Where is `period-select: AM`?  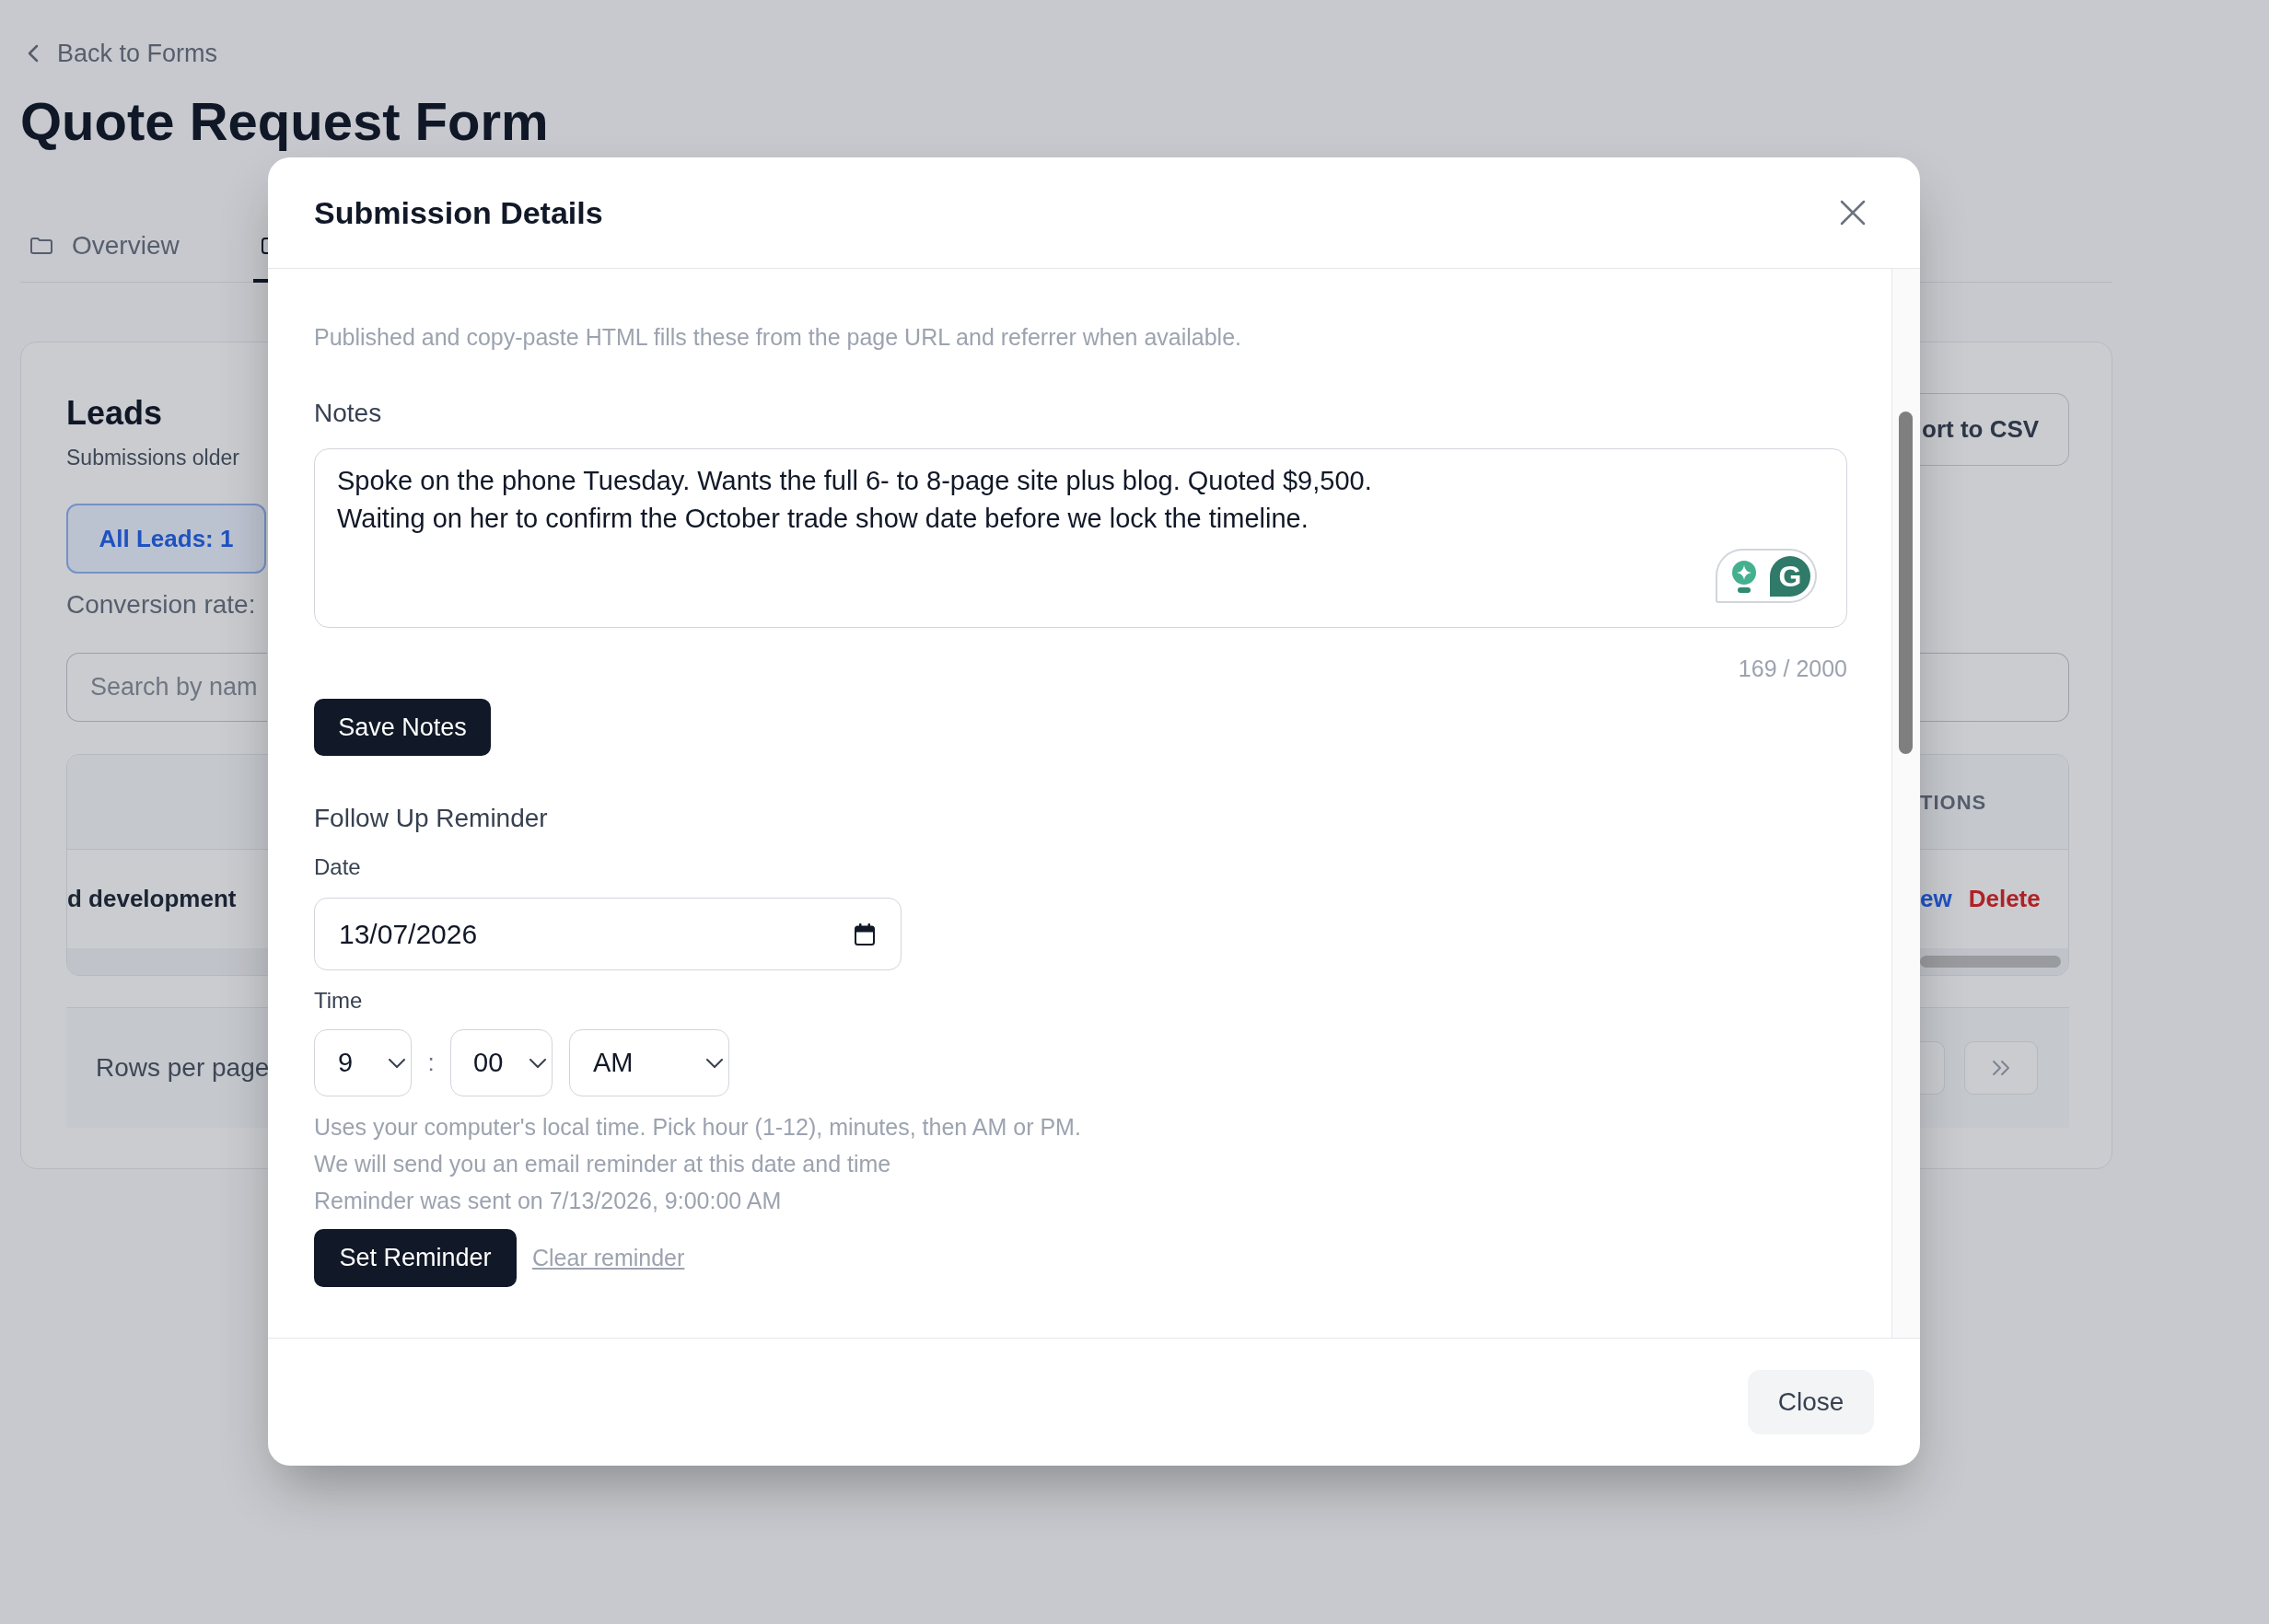 period-select: AM is located at coordinates (649, 1062).